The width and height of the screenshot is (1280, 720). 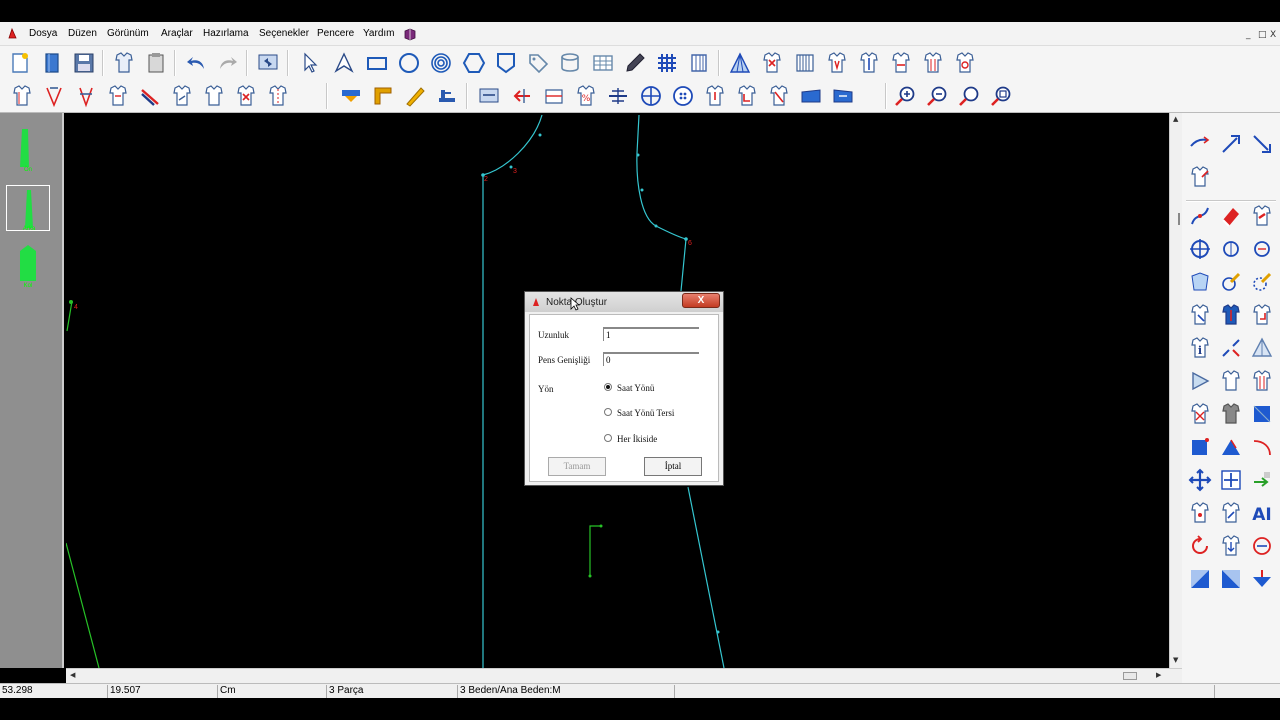 I want to click on flare-tool-button, so click(x=740, y=63).